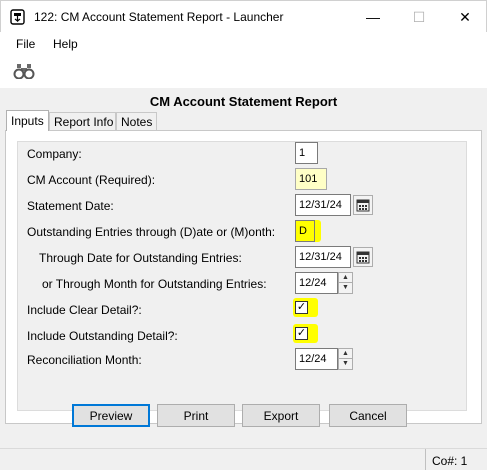  Describe the element at coordinates (84, 360) in the screenshot. I see `reconciliation-month-label: Reconciliation Month:` at that location.